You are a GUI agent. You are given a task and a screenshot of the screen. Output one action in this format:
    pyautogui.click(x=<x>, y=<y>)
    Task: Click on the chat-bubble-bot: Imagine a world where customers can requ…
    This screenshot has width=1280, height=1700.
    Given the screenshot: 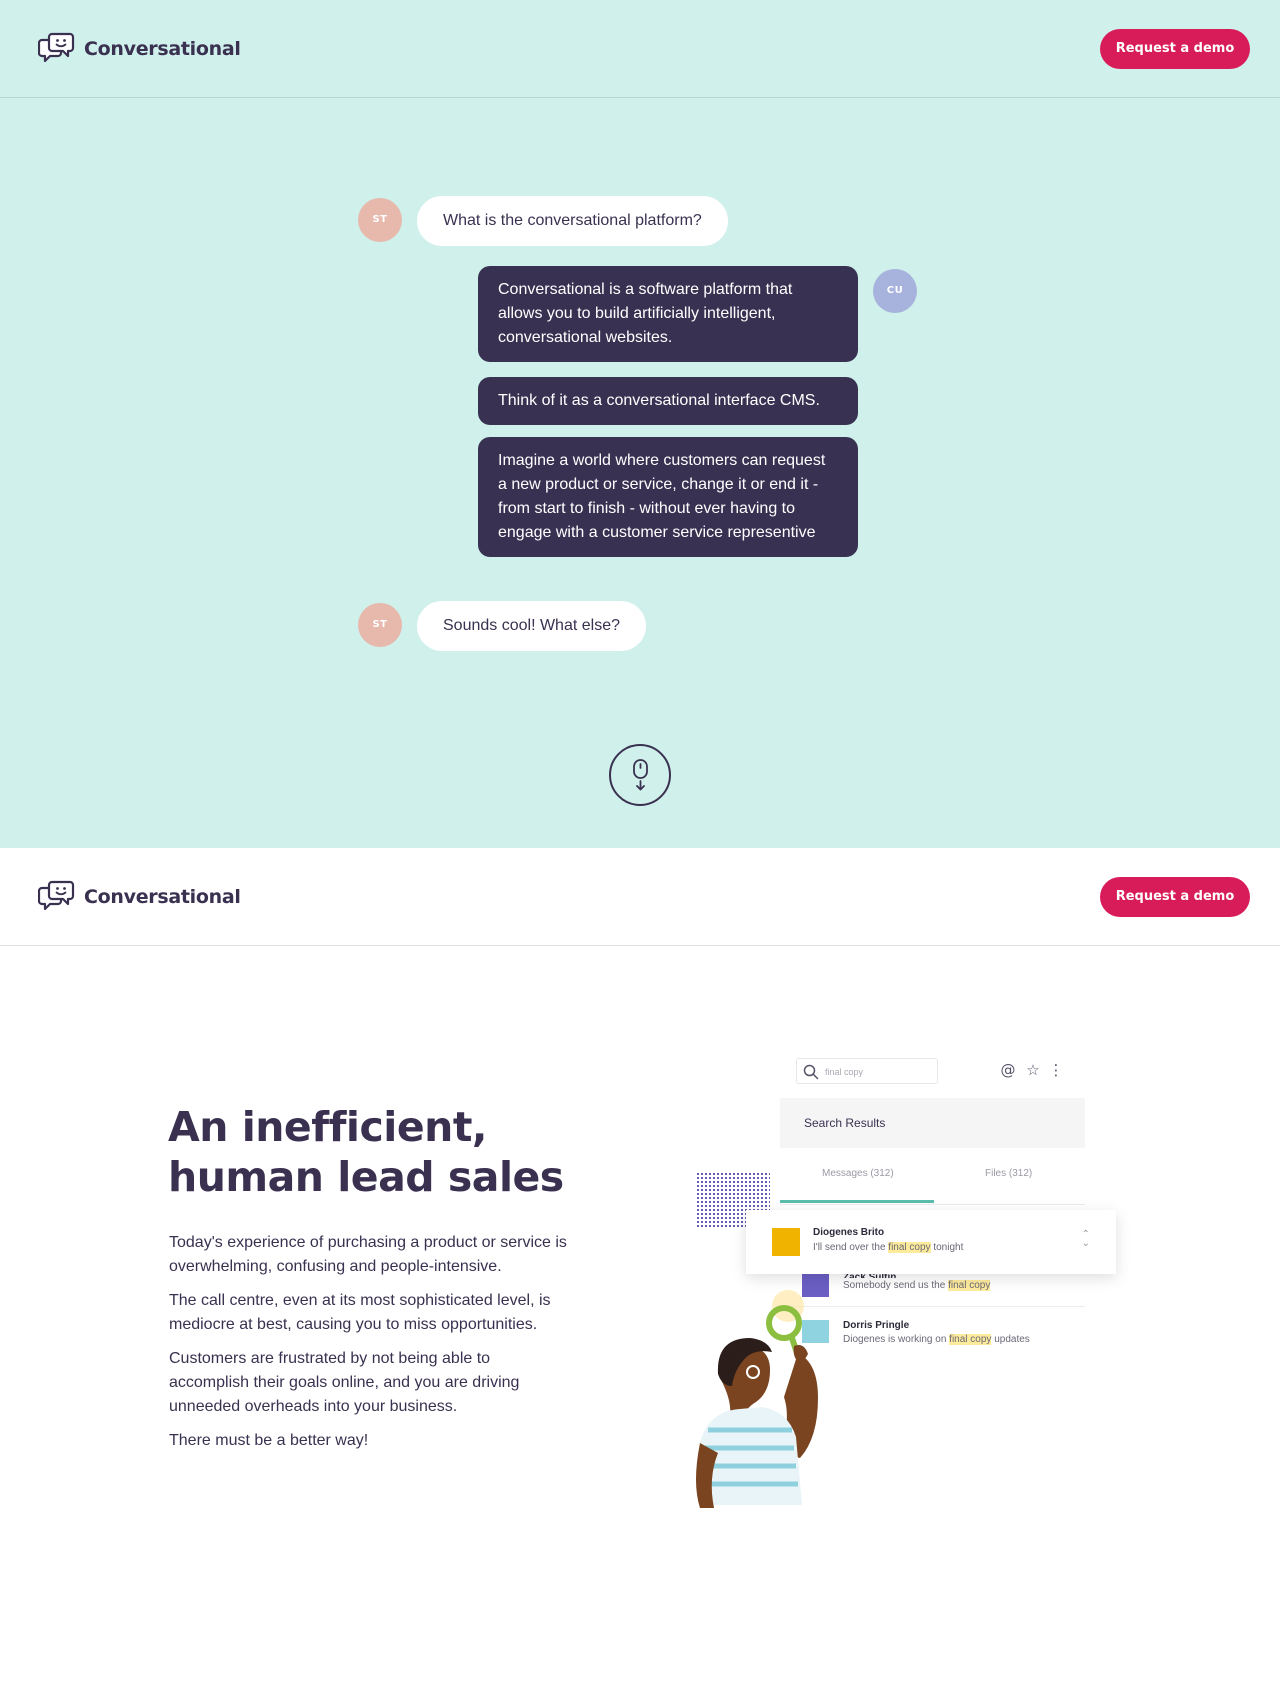 What is the action you would take?
    pyautogui.click(x=668, y=497)
    